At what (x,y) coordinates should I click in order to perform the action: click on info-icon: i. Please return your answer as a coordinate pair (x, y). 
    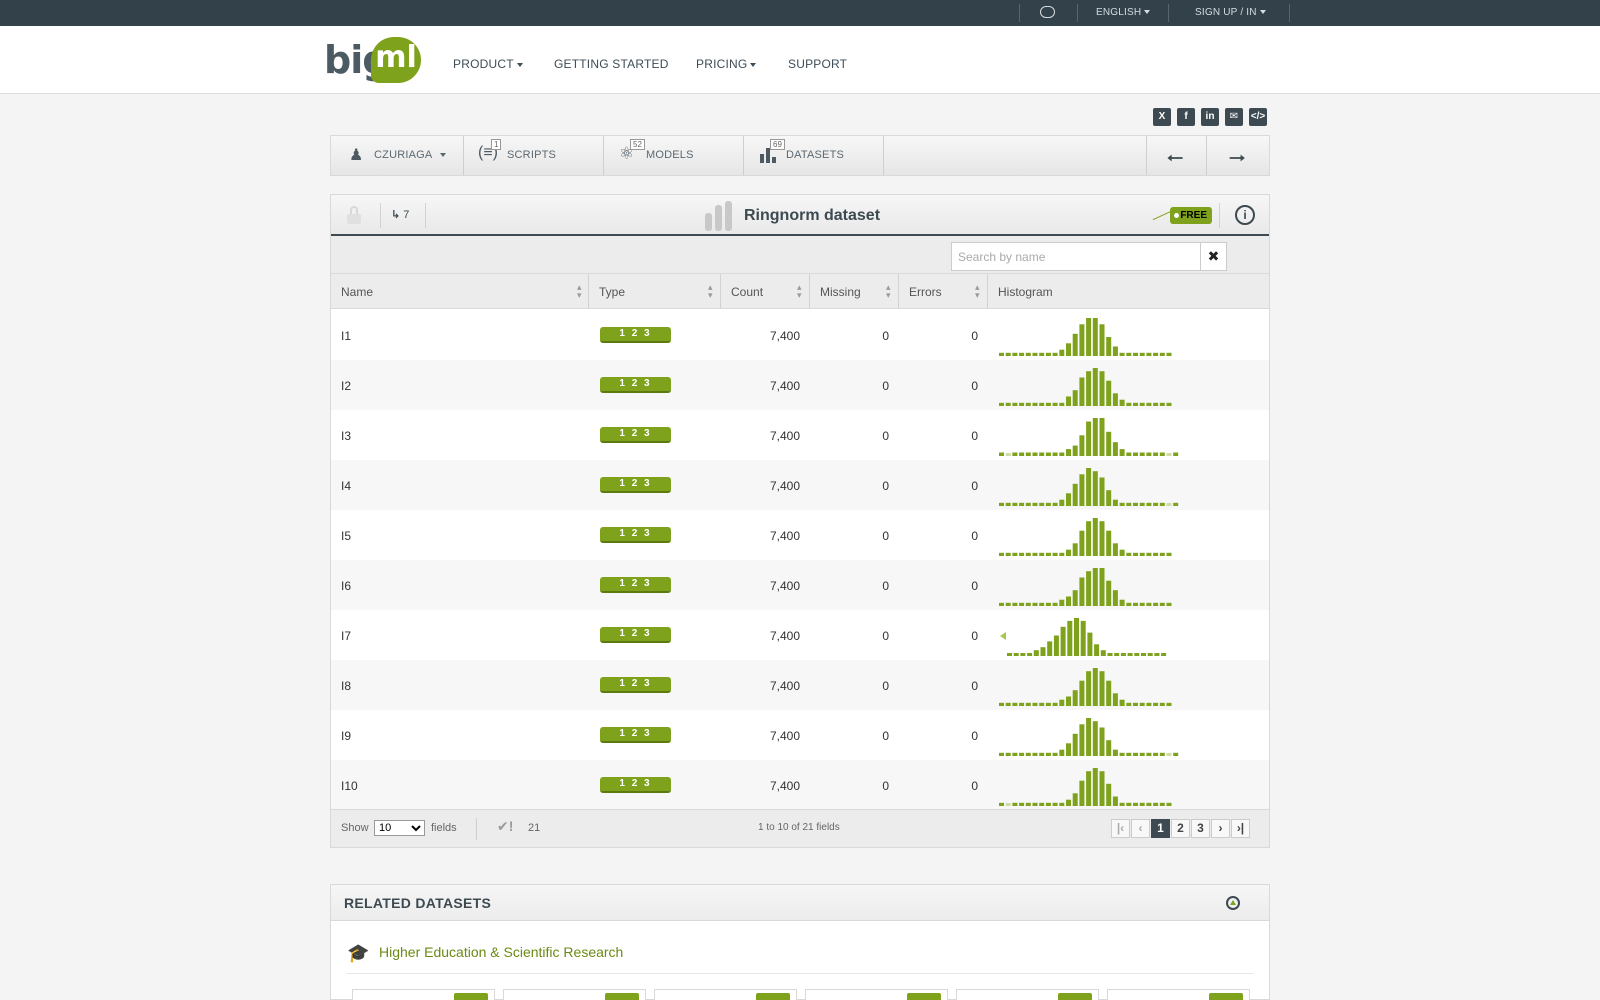
    Looking at the image, I should click on (1245, 215).